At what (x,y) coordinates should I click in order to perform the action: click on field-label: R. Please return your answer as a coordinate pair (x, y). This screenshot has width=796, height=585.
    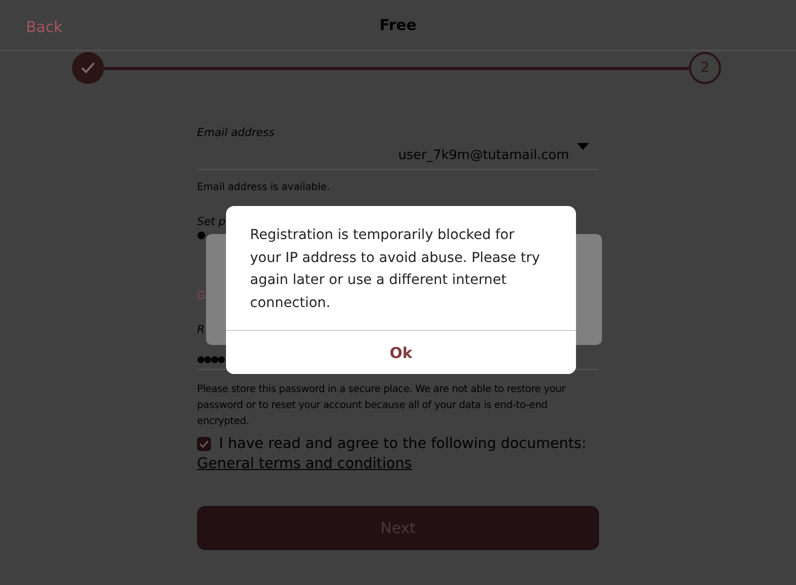
    Looking at the image, I should click on (201, 329).